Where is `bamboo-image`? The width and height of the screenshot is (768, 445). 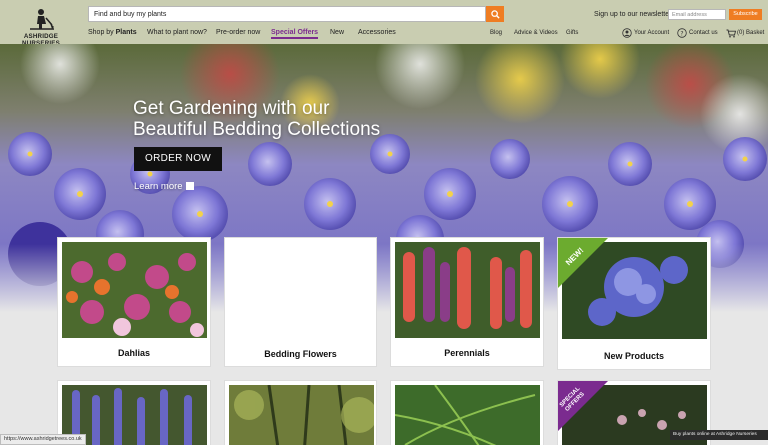 bamboo-image is located at coordinates (301, 415).